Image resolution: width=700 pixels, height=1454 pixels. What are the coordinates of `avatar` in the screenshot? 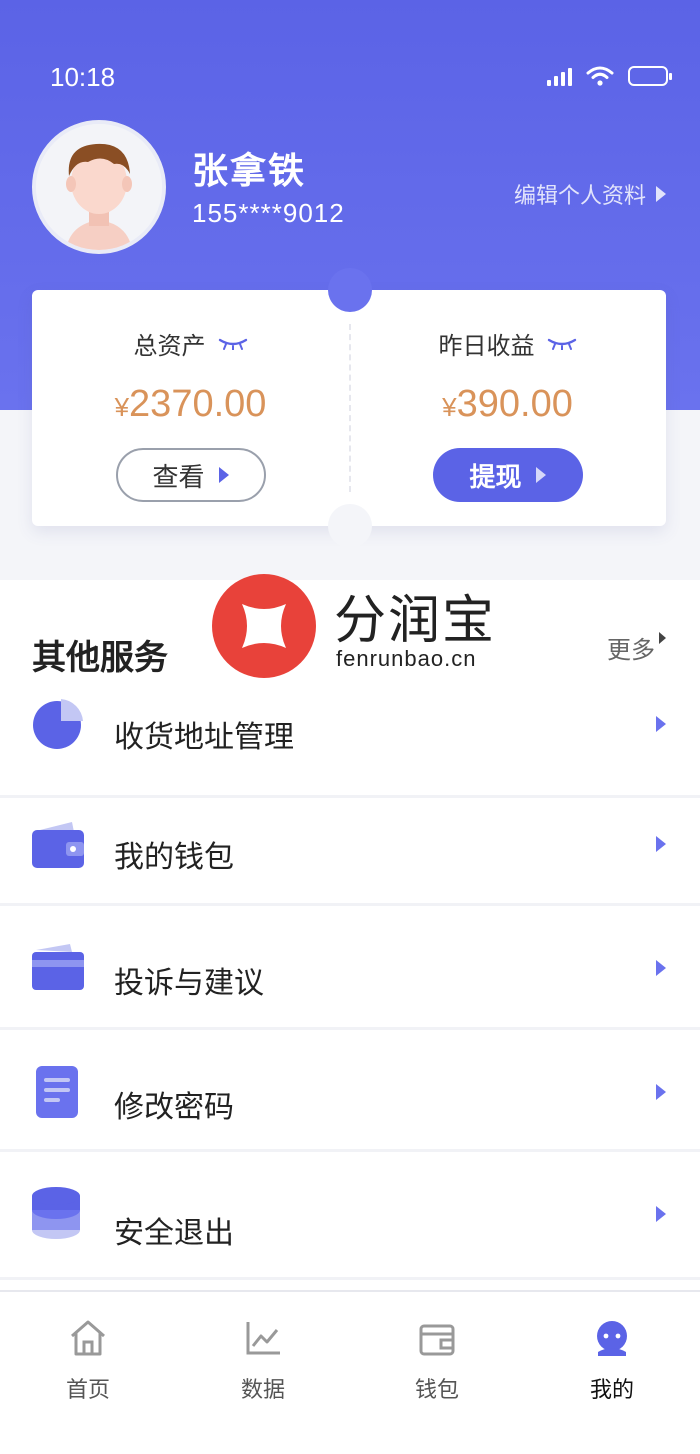 It's located at (99, 187).